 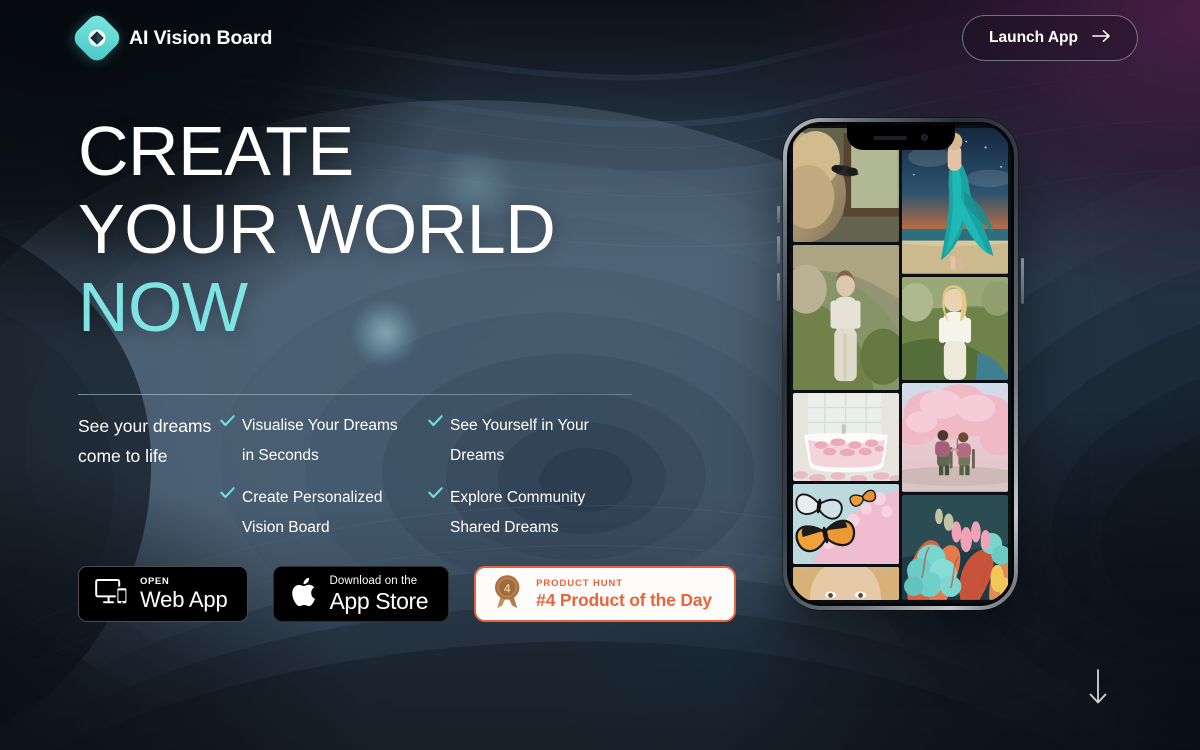 What do you see at coordinates (778, 250) in the screenshot?
I see `phone-volume-up-button` at bounding box center [778, 250].